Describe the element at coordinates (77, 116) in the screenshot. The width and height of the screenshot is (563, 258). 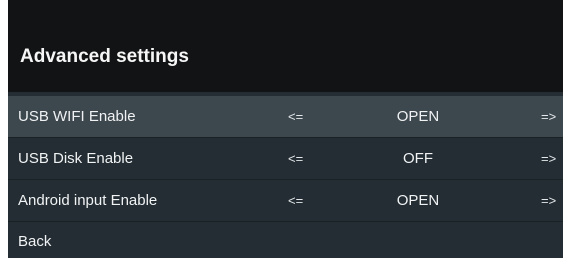
I see `setting-label: USB WIFI Enable` at that location.